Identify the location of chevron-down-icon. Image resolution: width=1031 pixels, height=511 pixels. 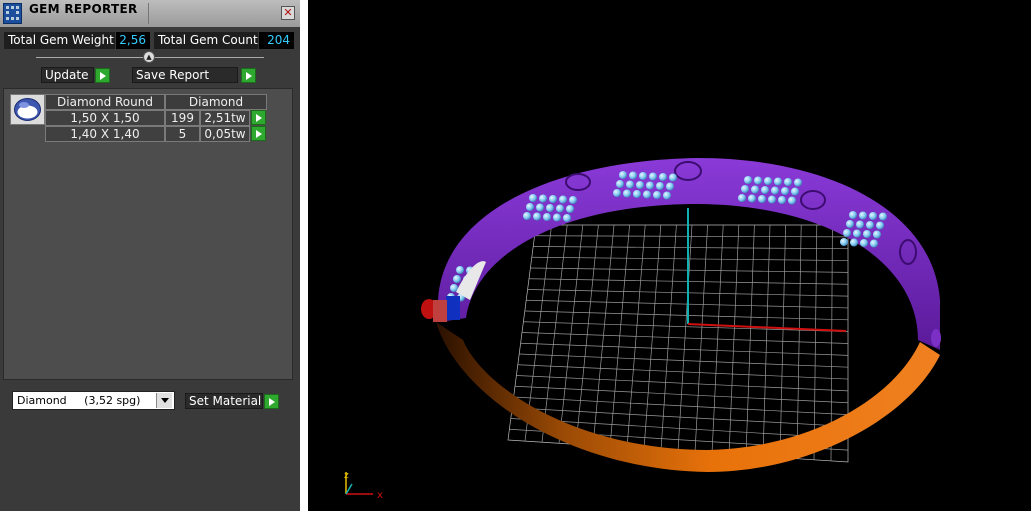
(164, 400).